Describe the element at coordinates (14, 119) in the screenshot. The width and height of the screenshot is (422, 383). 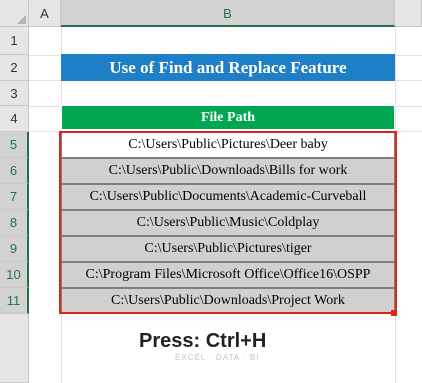
I see `row-header-4: 4` at that location.